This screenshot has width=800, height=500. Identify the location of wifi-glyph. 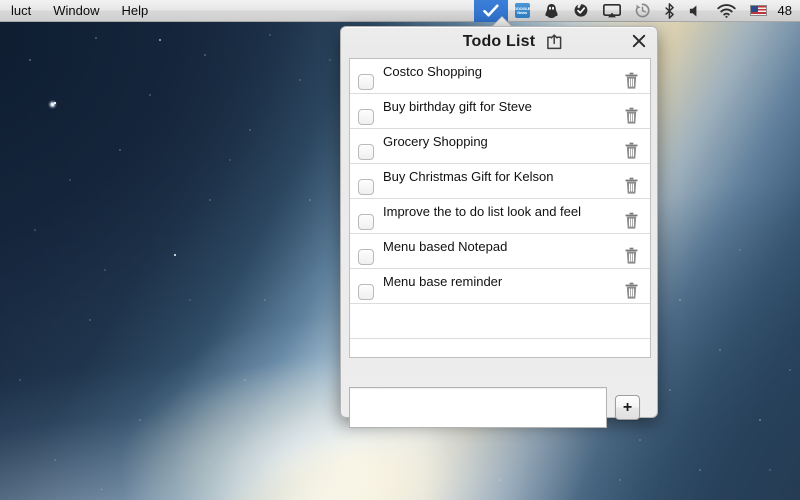
(726, 10).